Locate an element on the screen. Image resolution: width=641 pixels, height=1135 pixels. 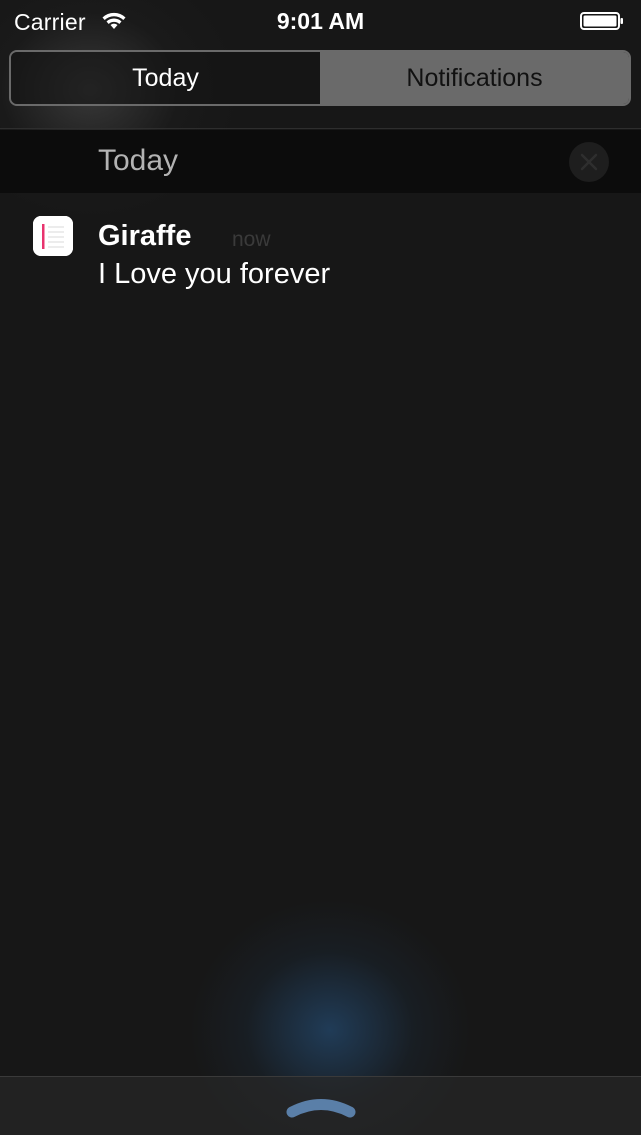
notification-message: I Love you forever is located at coordinates (214, 274).